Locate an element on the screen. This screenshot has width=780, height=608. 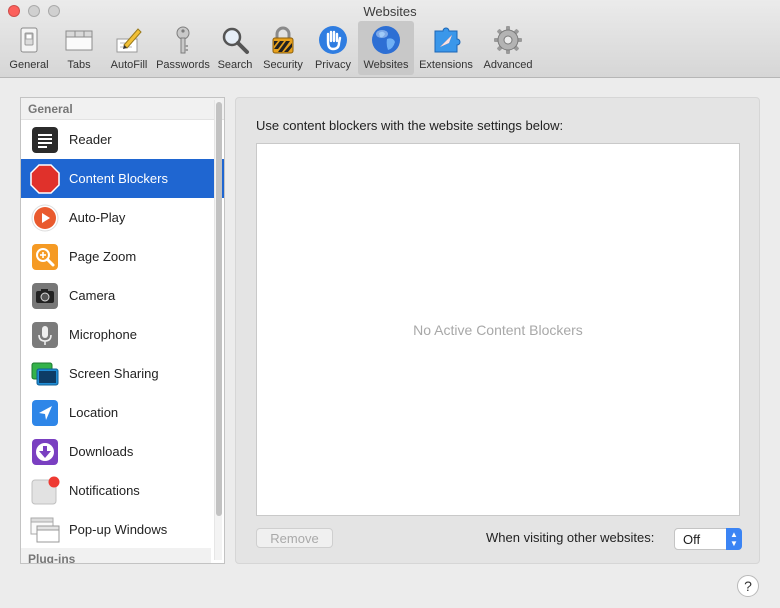
download-icon is located at coordinates (45, 452).